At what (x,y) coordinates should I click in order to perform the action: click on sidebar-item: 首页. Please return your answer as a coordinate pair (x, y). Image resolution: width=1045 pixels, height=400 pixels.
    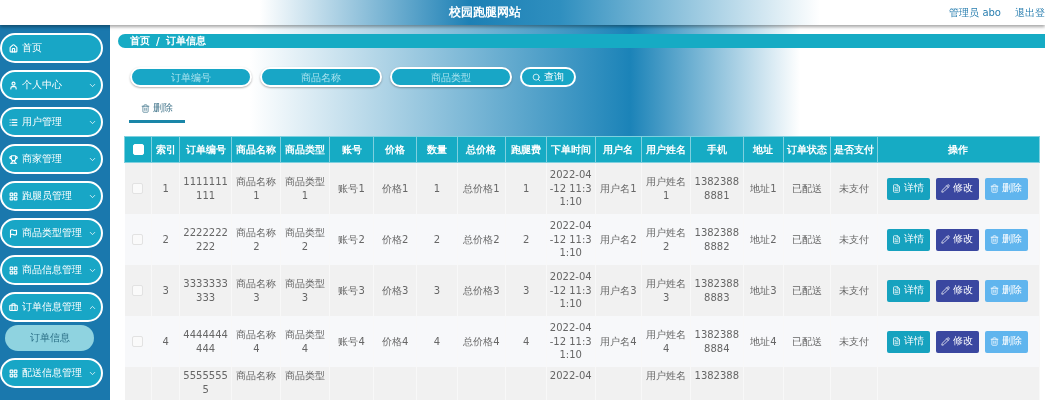
    Looking at the image, I should click on (51, 48).